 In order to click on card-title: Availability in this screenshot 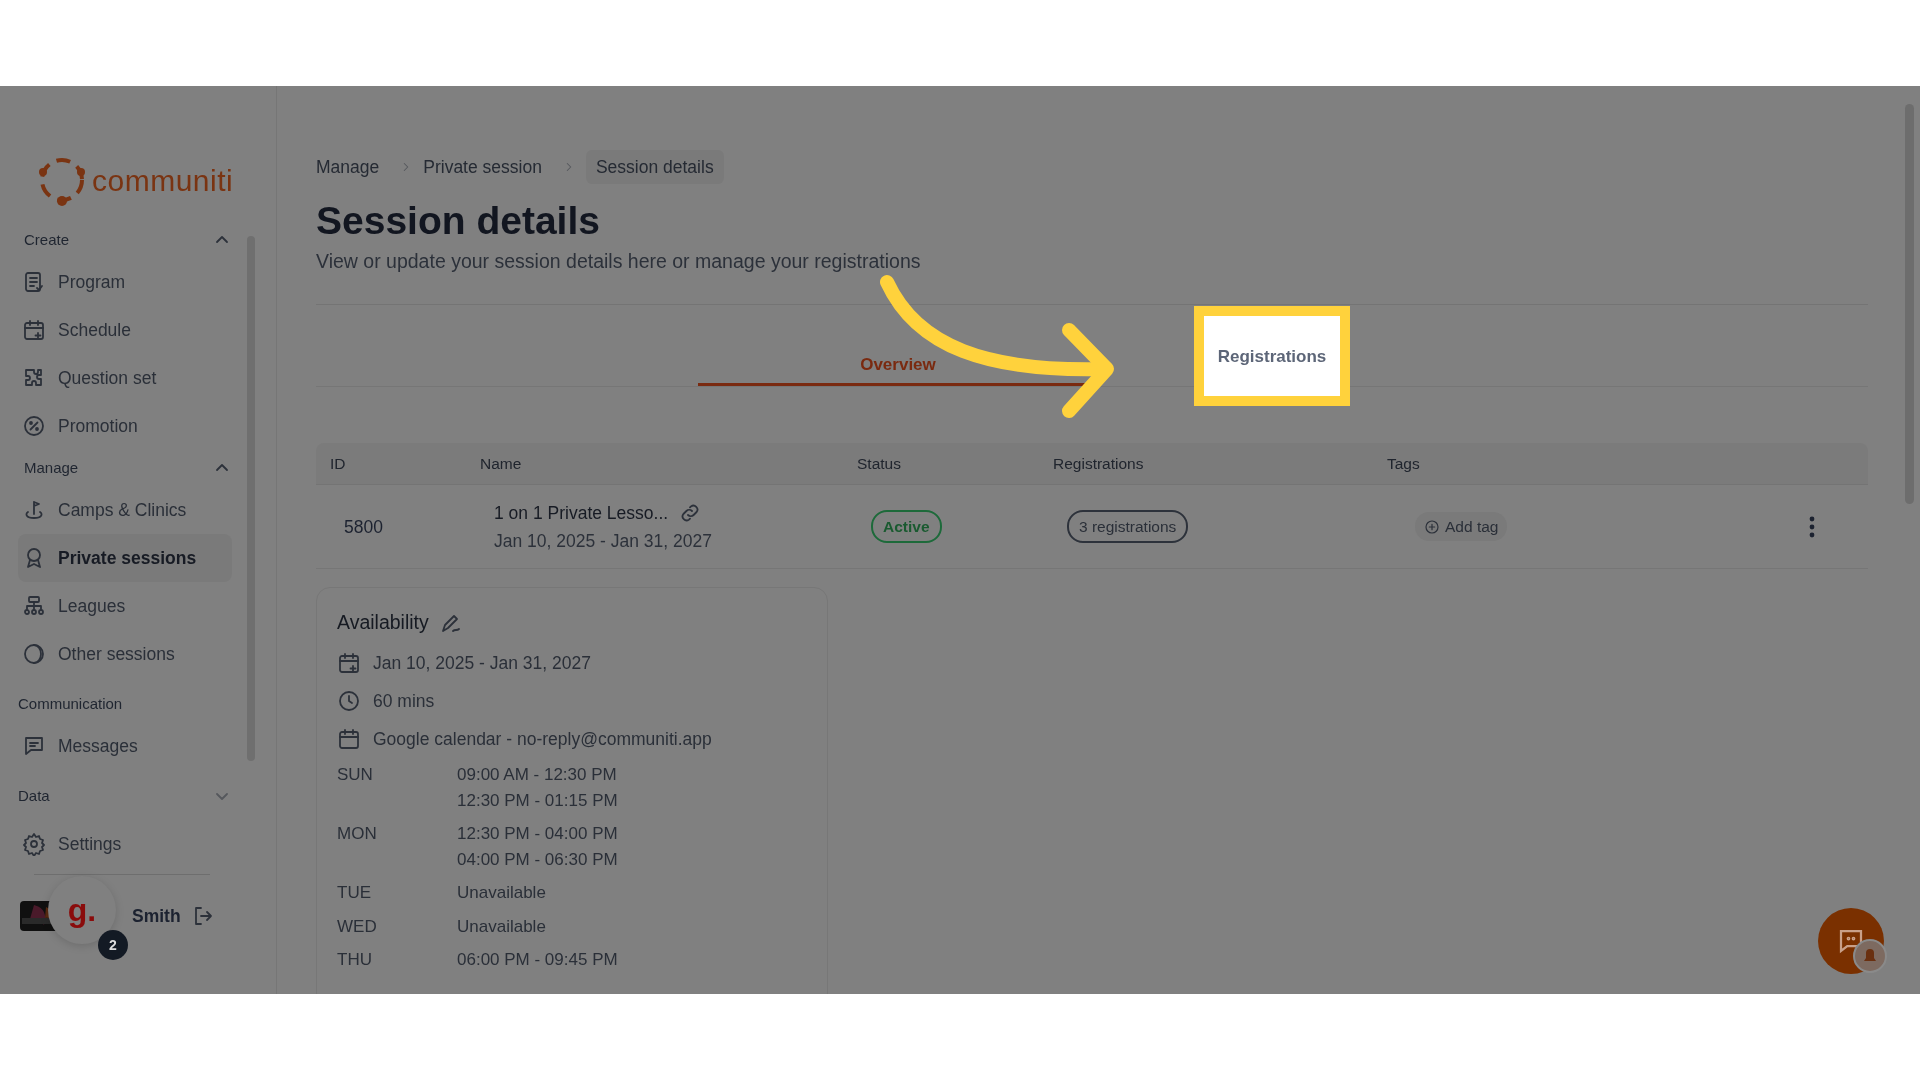, I will do `click(383, 623)`.